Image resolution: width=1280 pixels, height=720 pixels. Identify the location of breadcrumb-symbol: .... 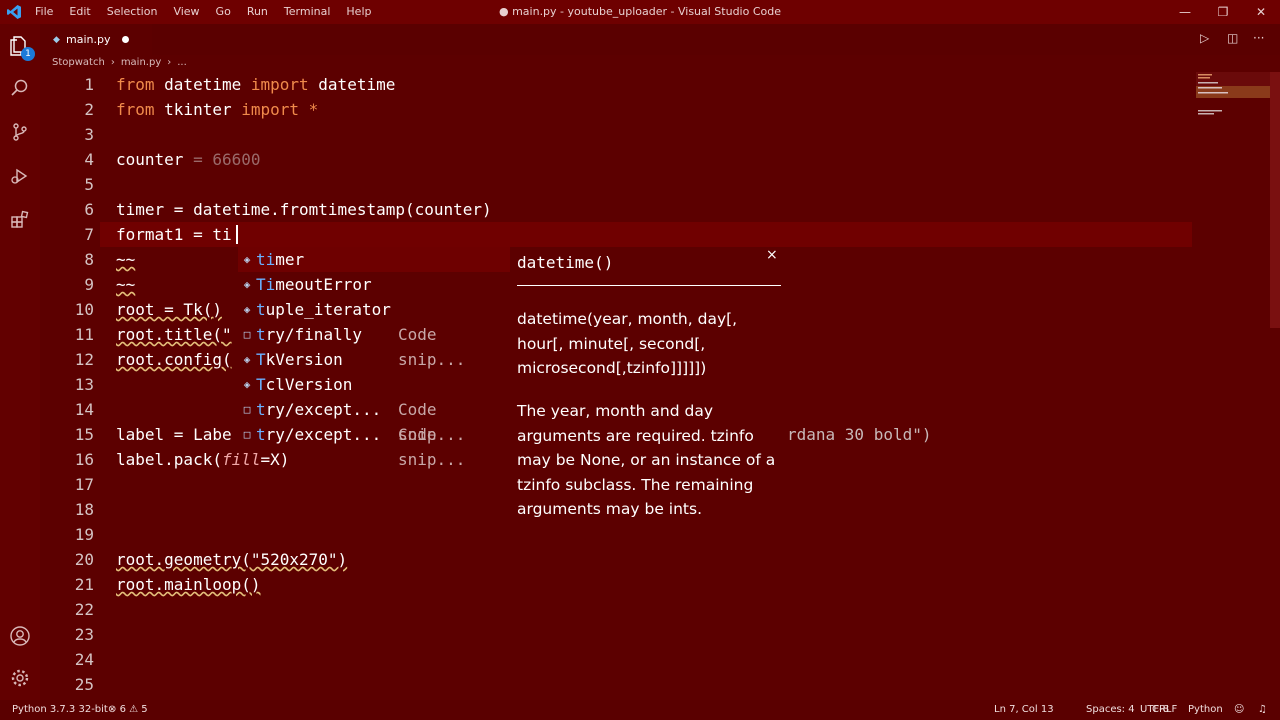
(182, 63).